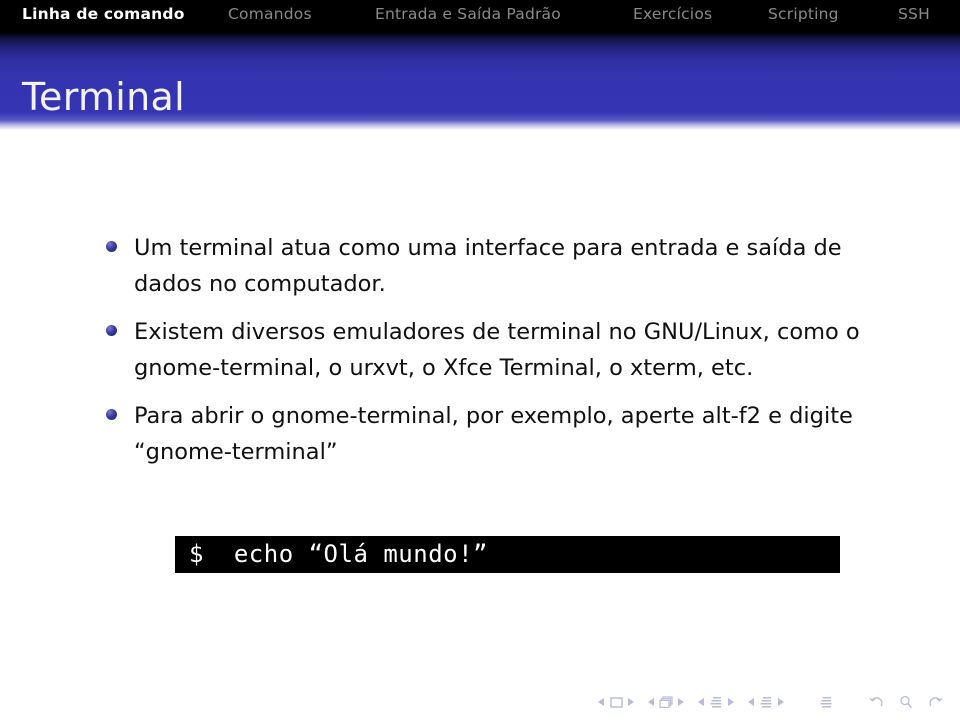 This screenshot has height=720, width=960. Describe the element at coordinates (601, 702) in the screenshot. I see `previous-slide-icon` at that location.